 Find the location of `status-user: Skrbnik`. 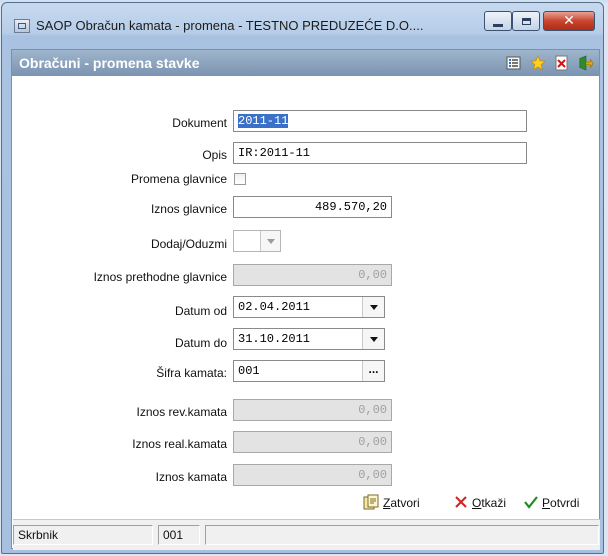

status-user: Skrbnik is located at coordinates (83, 535).